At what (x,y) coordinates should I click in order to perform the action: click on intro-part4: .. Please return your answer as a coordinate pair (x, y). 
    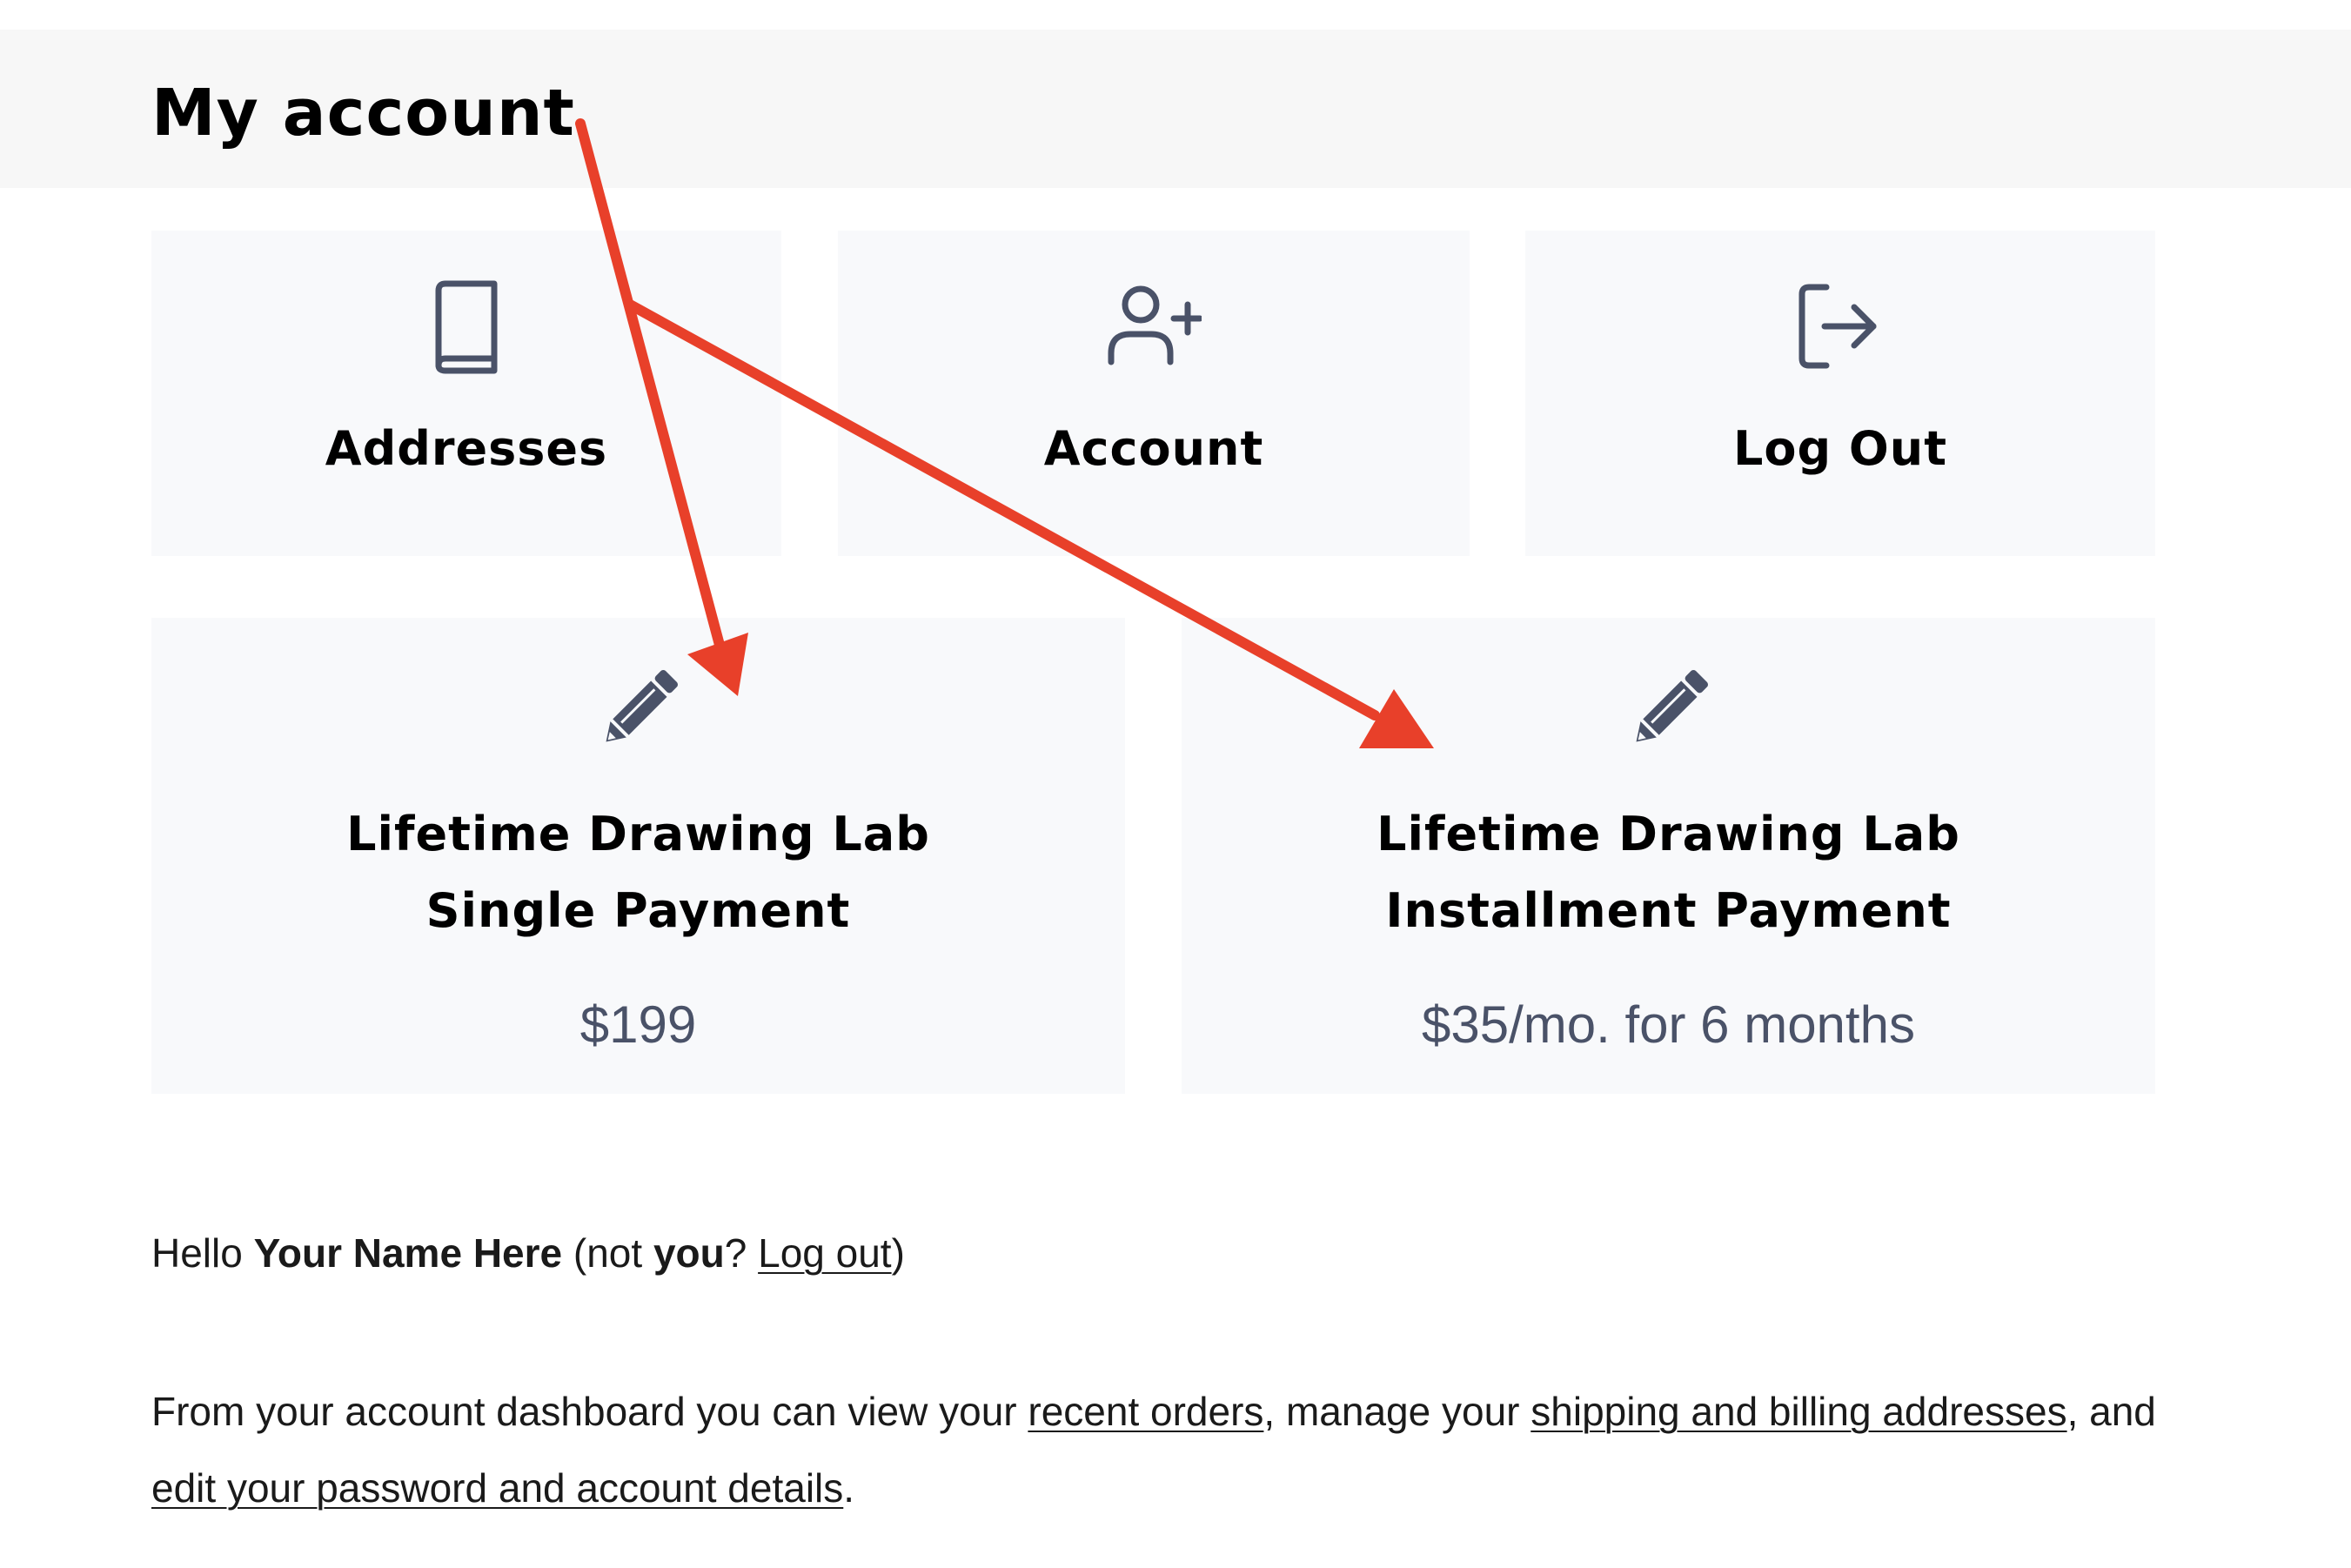
    Looking at the image, I should click on (849, 1488).